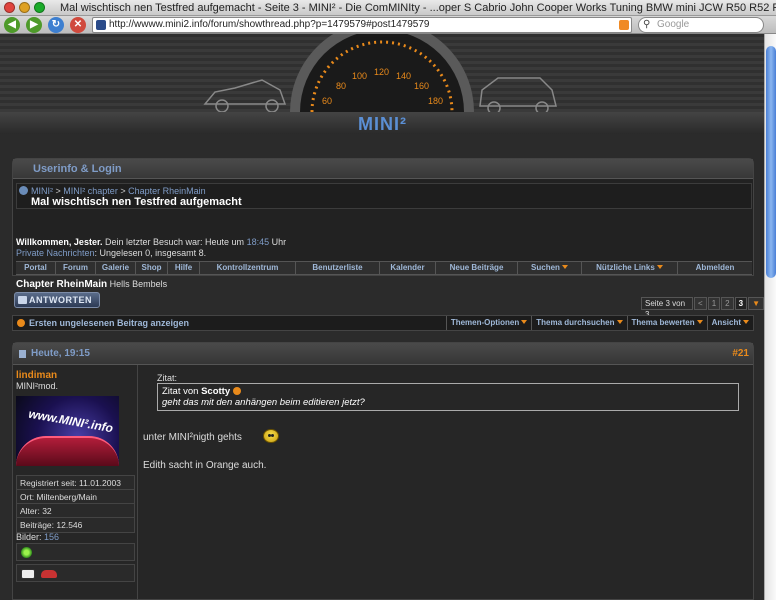 This screenshot has width=776, height=600. Describe the element at coordinates (37, 386) in the screenshot. I see `author-title: MINI²mod.` at that location.